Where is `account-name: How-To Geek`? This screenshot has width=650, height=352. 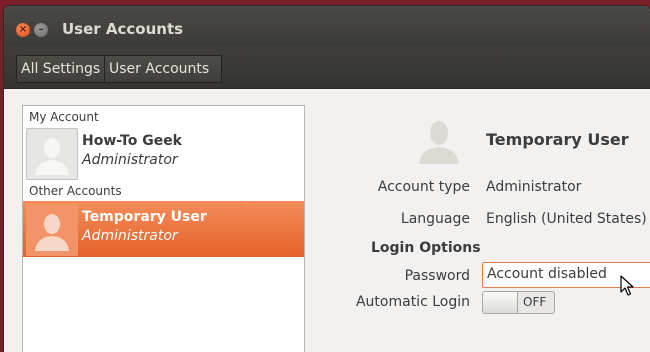 account-name: How-To Geek is located at coordinates (132, 141).